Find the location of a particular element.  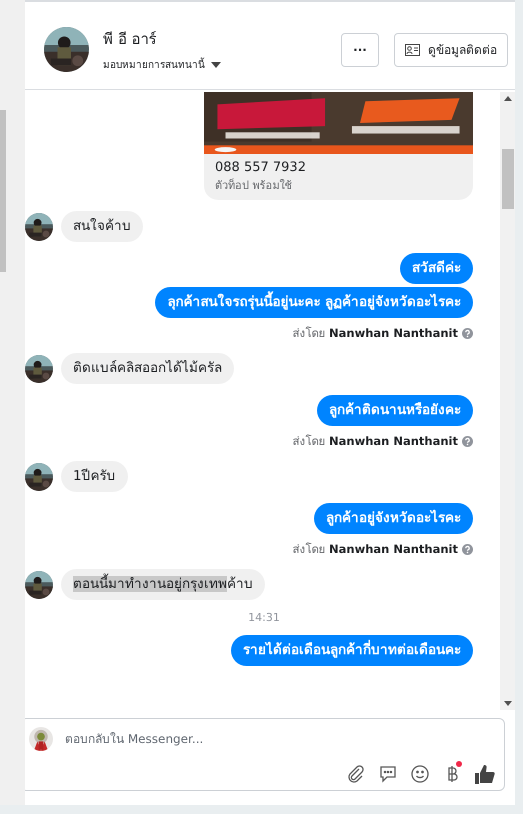

contact-info-button: ดูข้อมูลติดต่อ is located at coordinates (451, 49).